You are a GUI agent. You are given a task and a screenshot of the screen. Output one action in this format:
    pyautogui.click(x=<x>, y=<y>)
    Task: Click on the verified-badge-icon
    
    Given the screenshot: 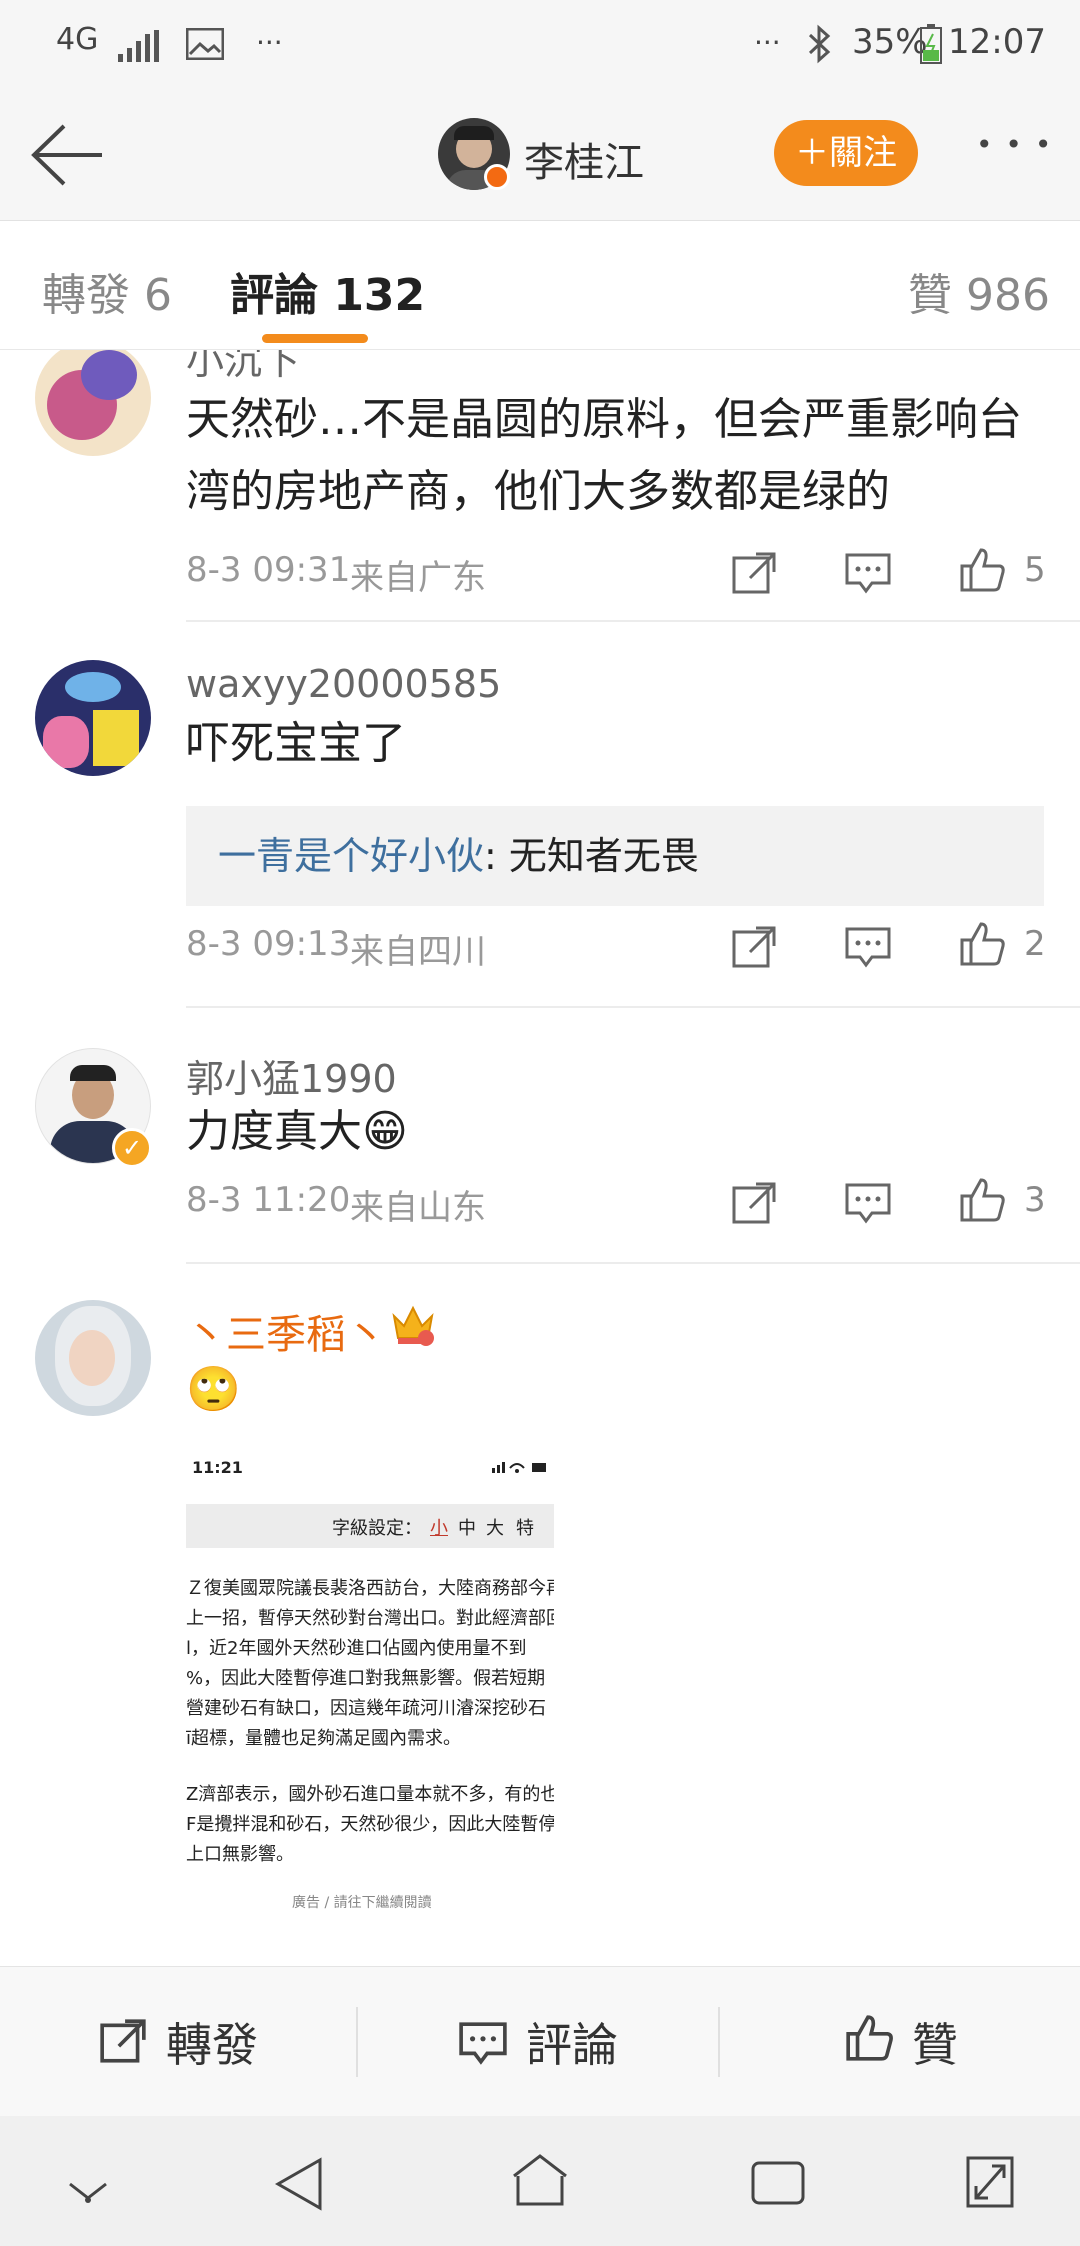 What is the action you would take?
    pyautogui.click(x=497, y=177)
    